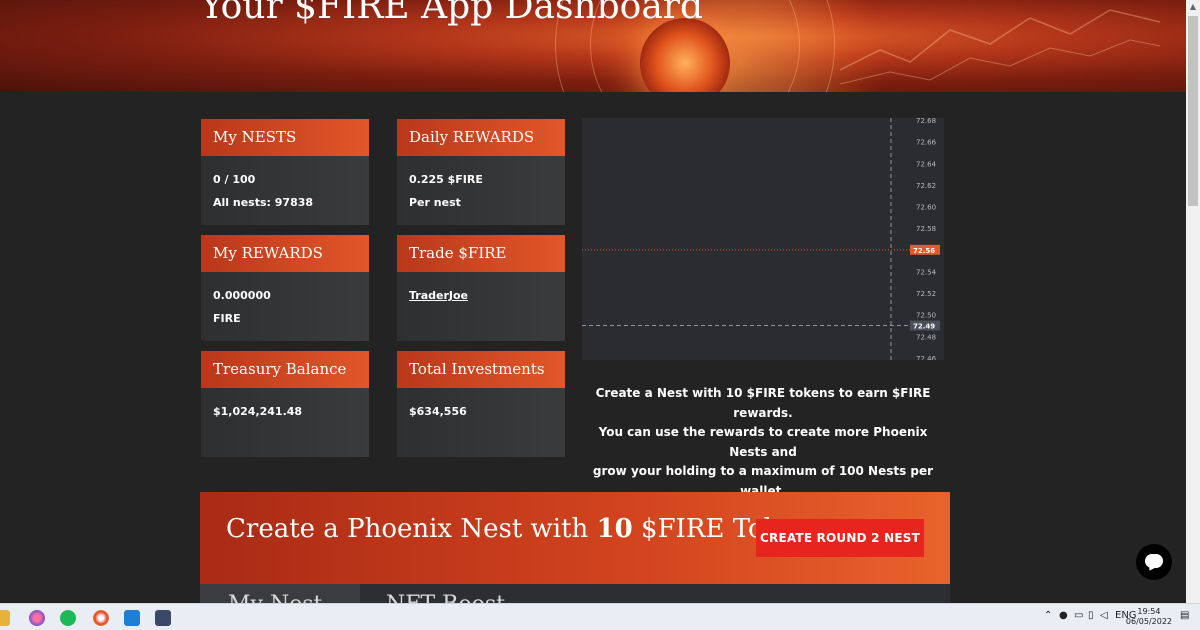 Image resolution: width=1200 pixels, height=630 pixels. What do you see at coordinates (1193, 301) in the screenshot?
I see `page-scrollbar: ▲` at bounding box center [1193, 301].